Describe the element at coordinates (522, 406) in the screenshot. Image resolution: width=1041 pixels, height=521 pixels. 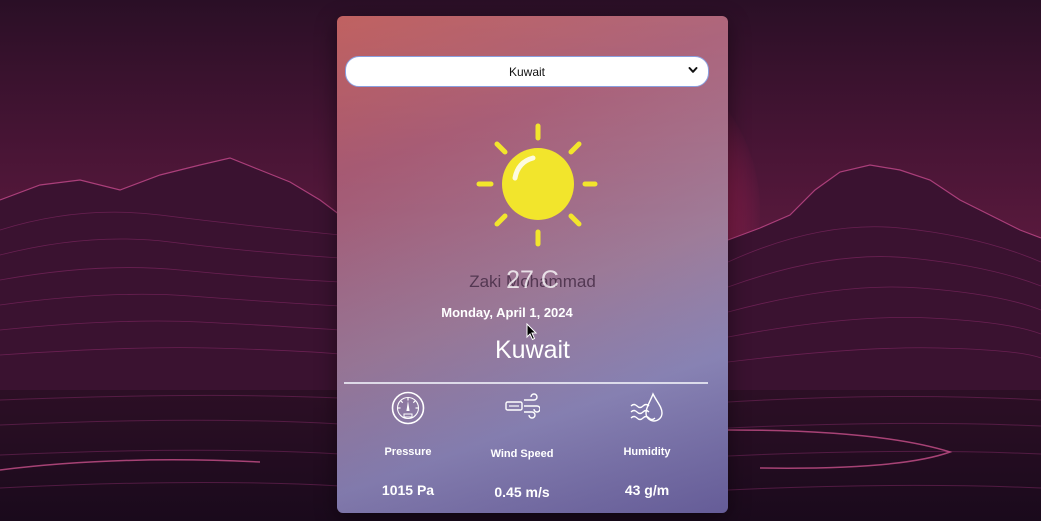
I see `wind-icon` at that location.